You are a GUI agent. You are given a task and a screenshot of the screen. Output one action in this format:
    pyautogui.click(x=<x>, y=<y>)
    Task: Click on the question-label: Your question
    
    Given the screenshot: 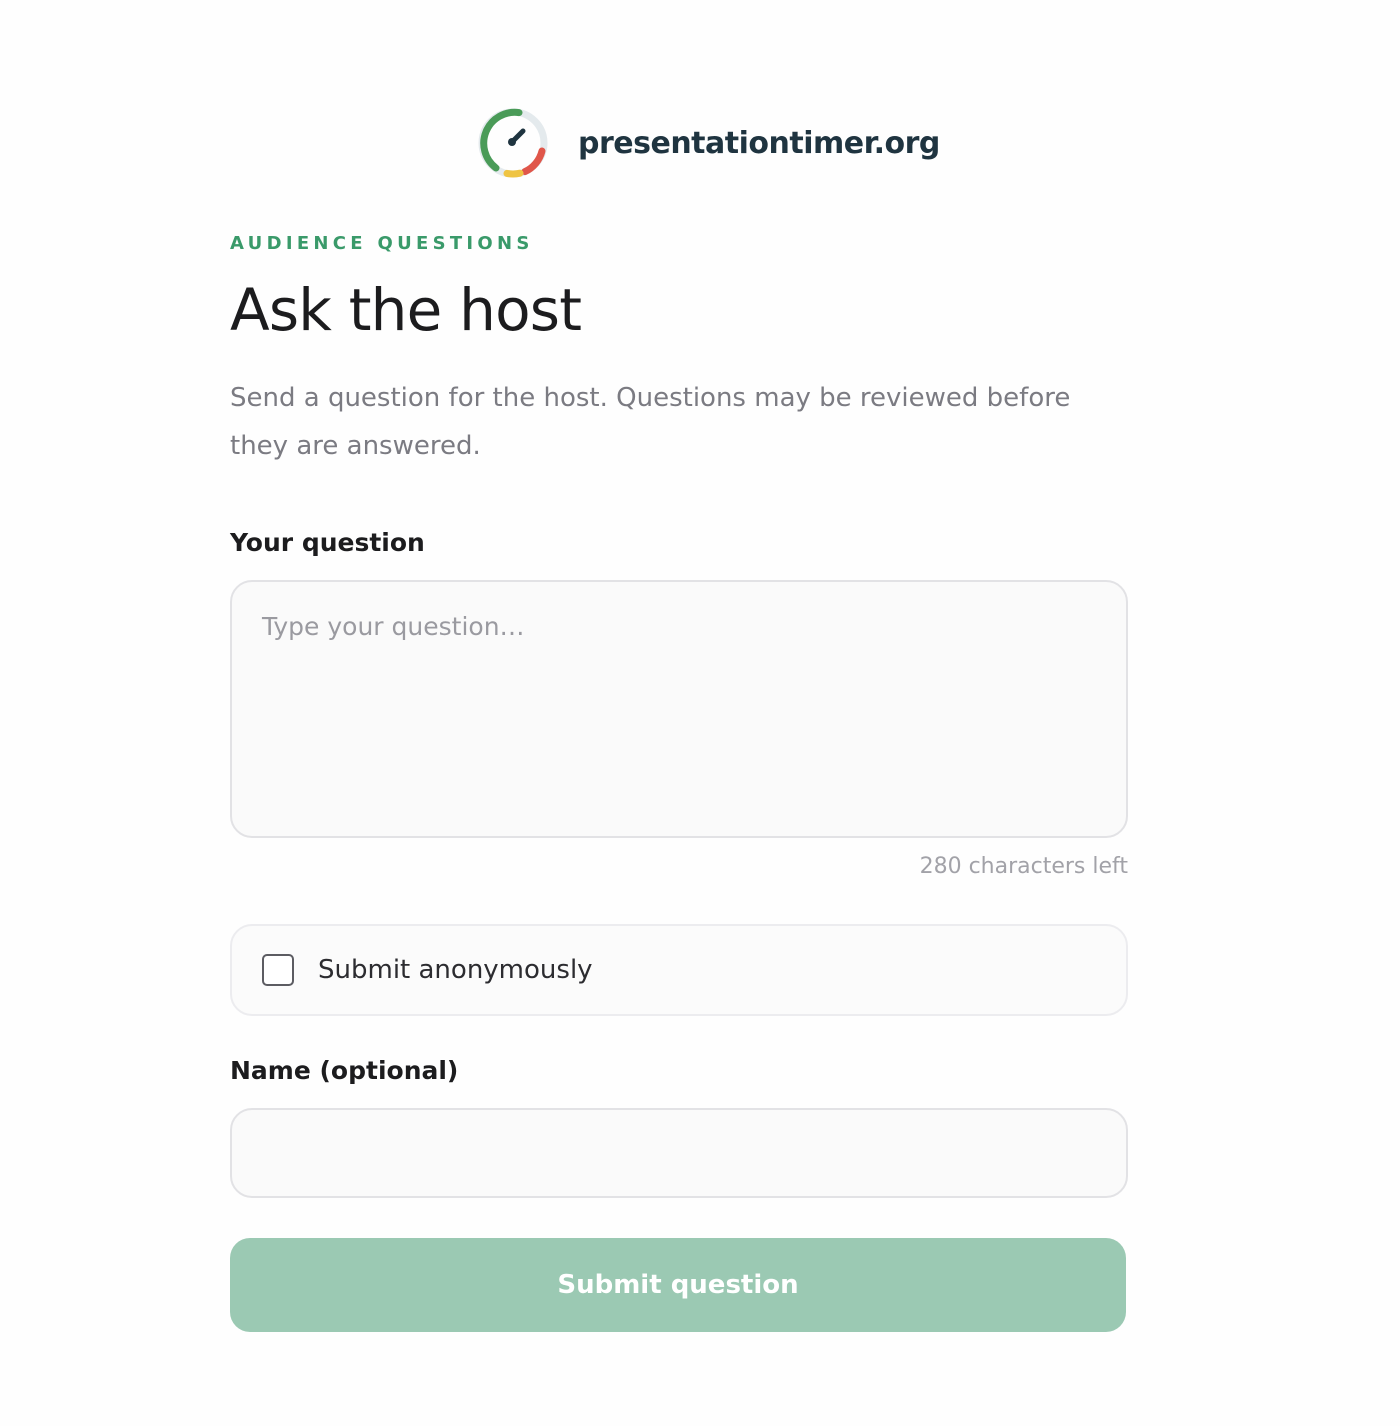 What is the action you would take?
    pyautogui.click(x=327, y=542)
    